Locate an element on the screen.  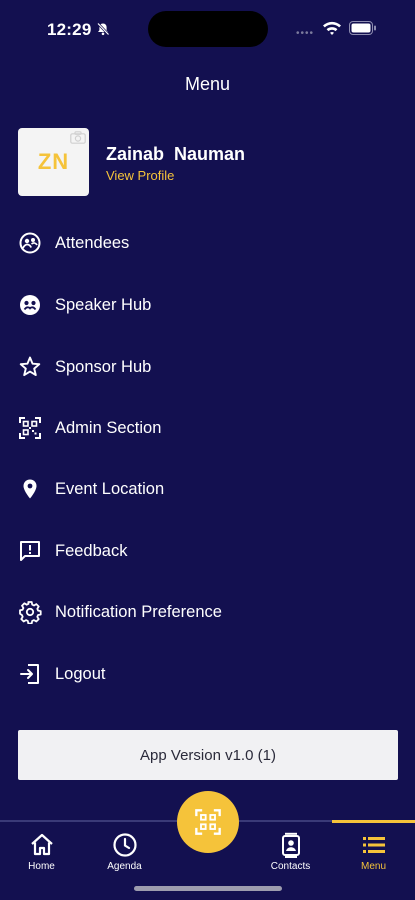
wifi-icon is located at coordinates (332, 28).